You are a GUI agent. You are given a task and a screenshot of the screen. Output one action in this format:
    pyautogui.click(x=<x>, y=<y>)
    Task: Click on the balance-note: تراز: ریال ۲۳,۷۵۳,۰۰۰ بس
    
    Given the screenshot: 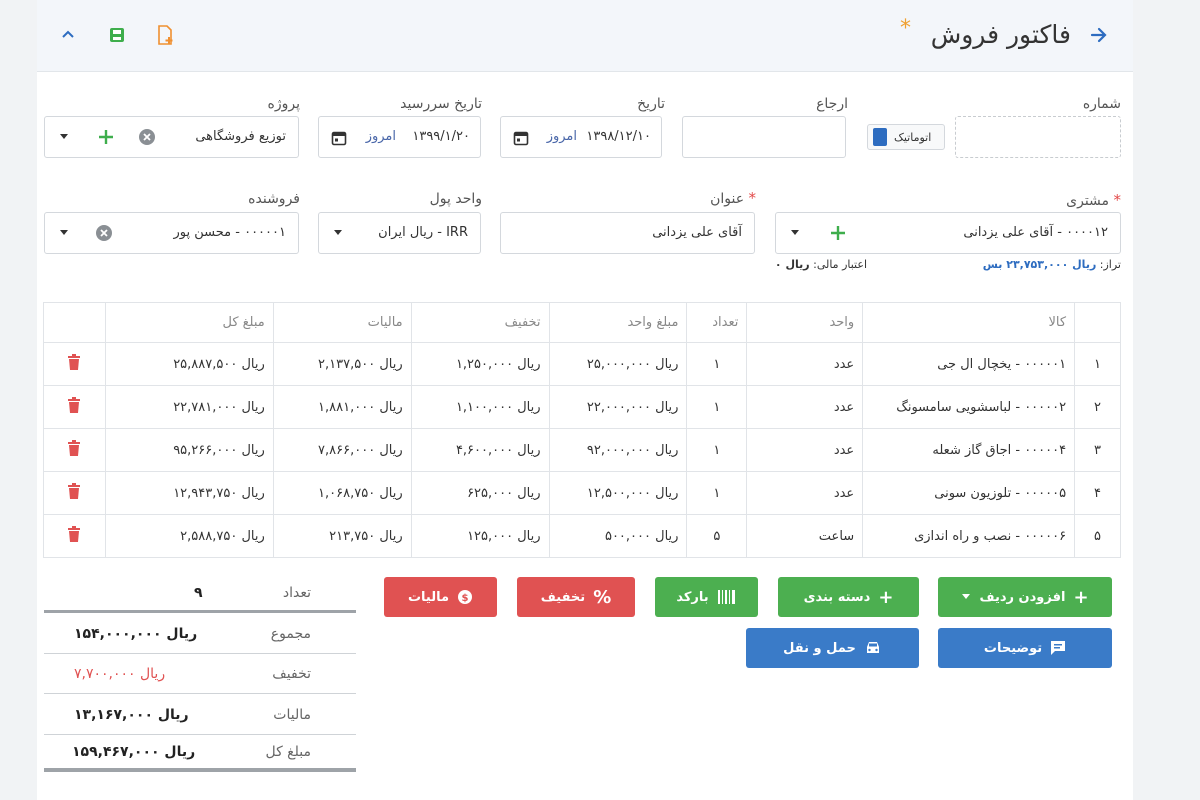 What is the action you would take?
    pyautogui.click(x=1052, y=264)
    